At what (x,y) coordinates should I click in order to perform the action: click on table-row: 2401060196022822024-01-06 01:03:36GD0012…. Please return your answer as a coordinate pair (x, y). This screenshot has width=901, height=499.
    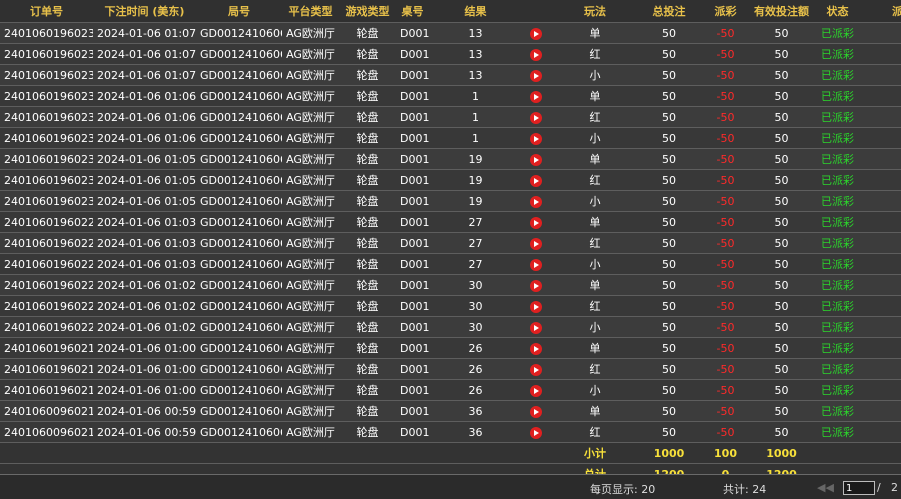
    Looking at the image, I should click on (450, 222).